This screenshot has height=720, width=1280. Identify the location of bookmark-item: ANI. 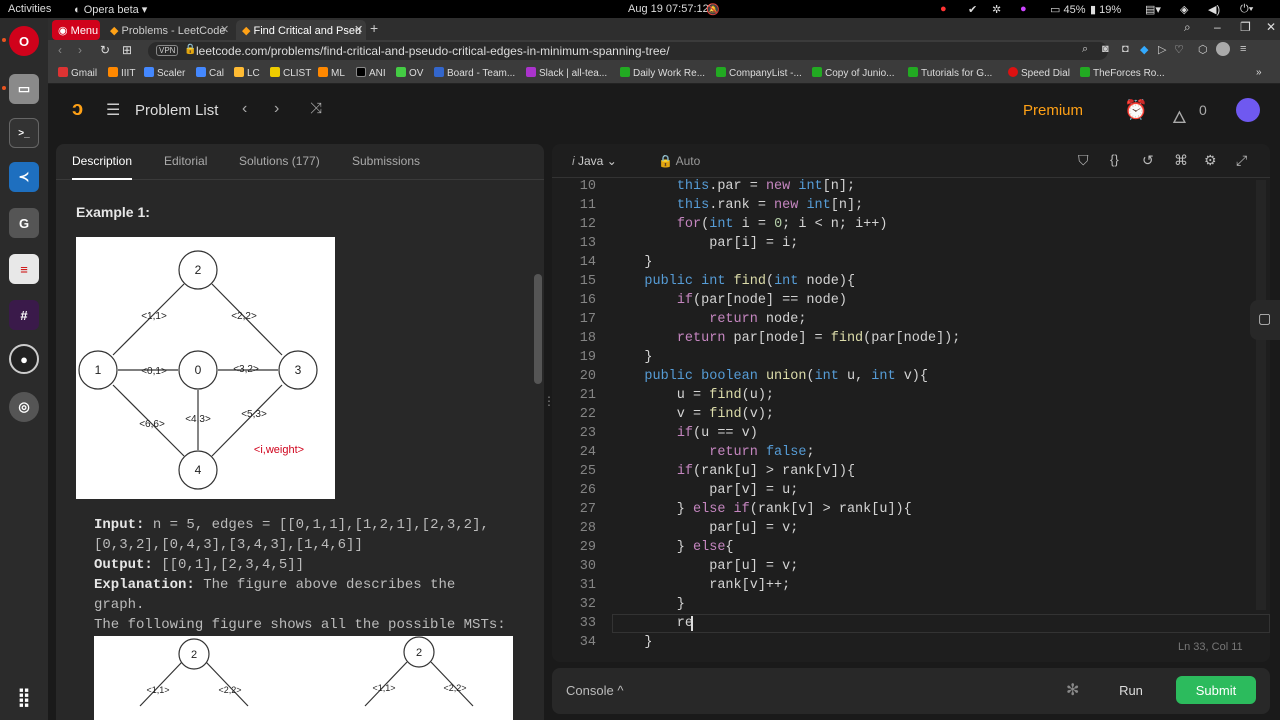
(371, 73).